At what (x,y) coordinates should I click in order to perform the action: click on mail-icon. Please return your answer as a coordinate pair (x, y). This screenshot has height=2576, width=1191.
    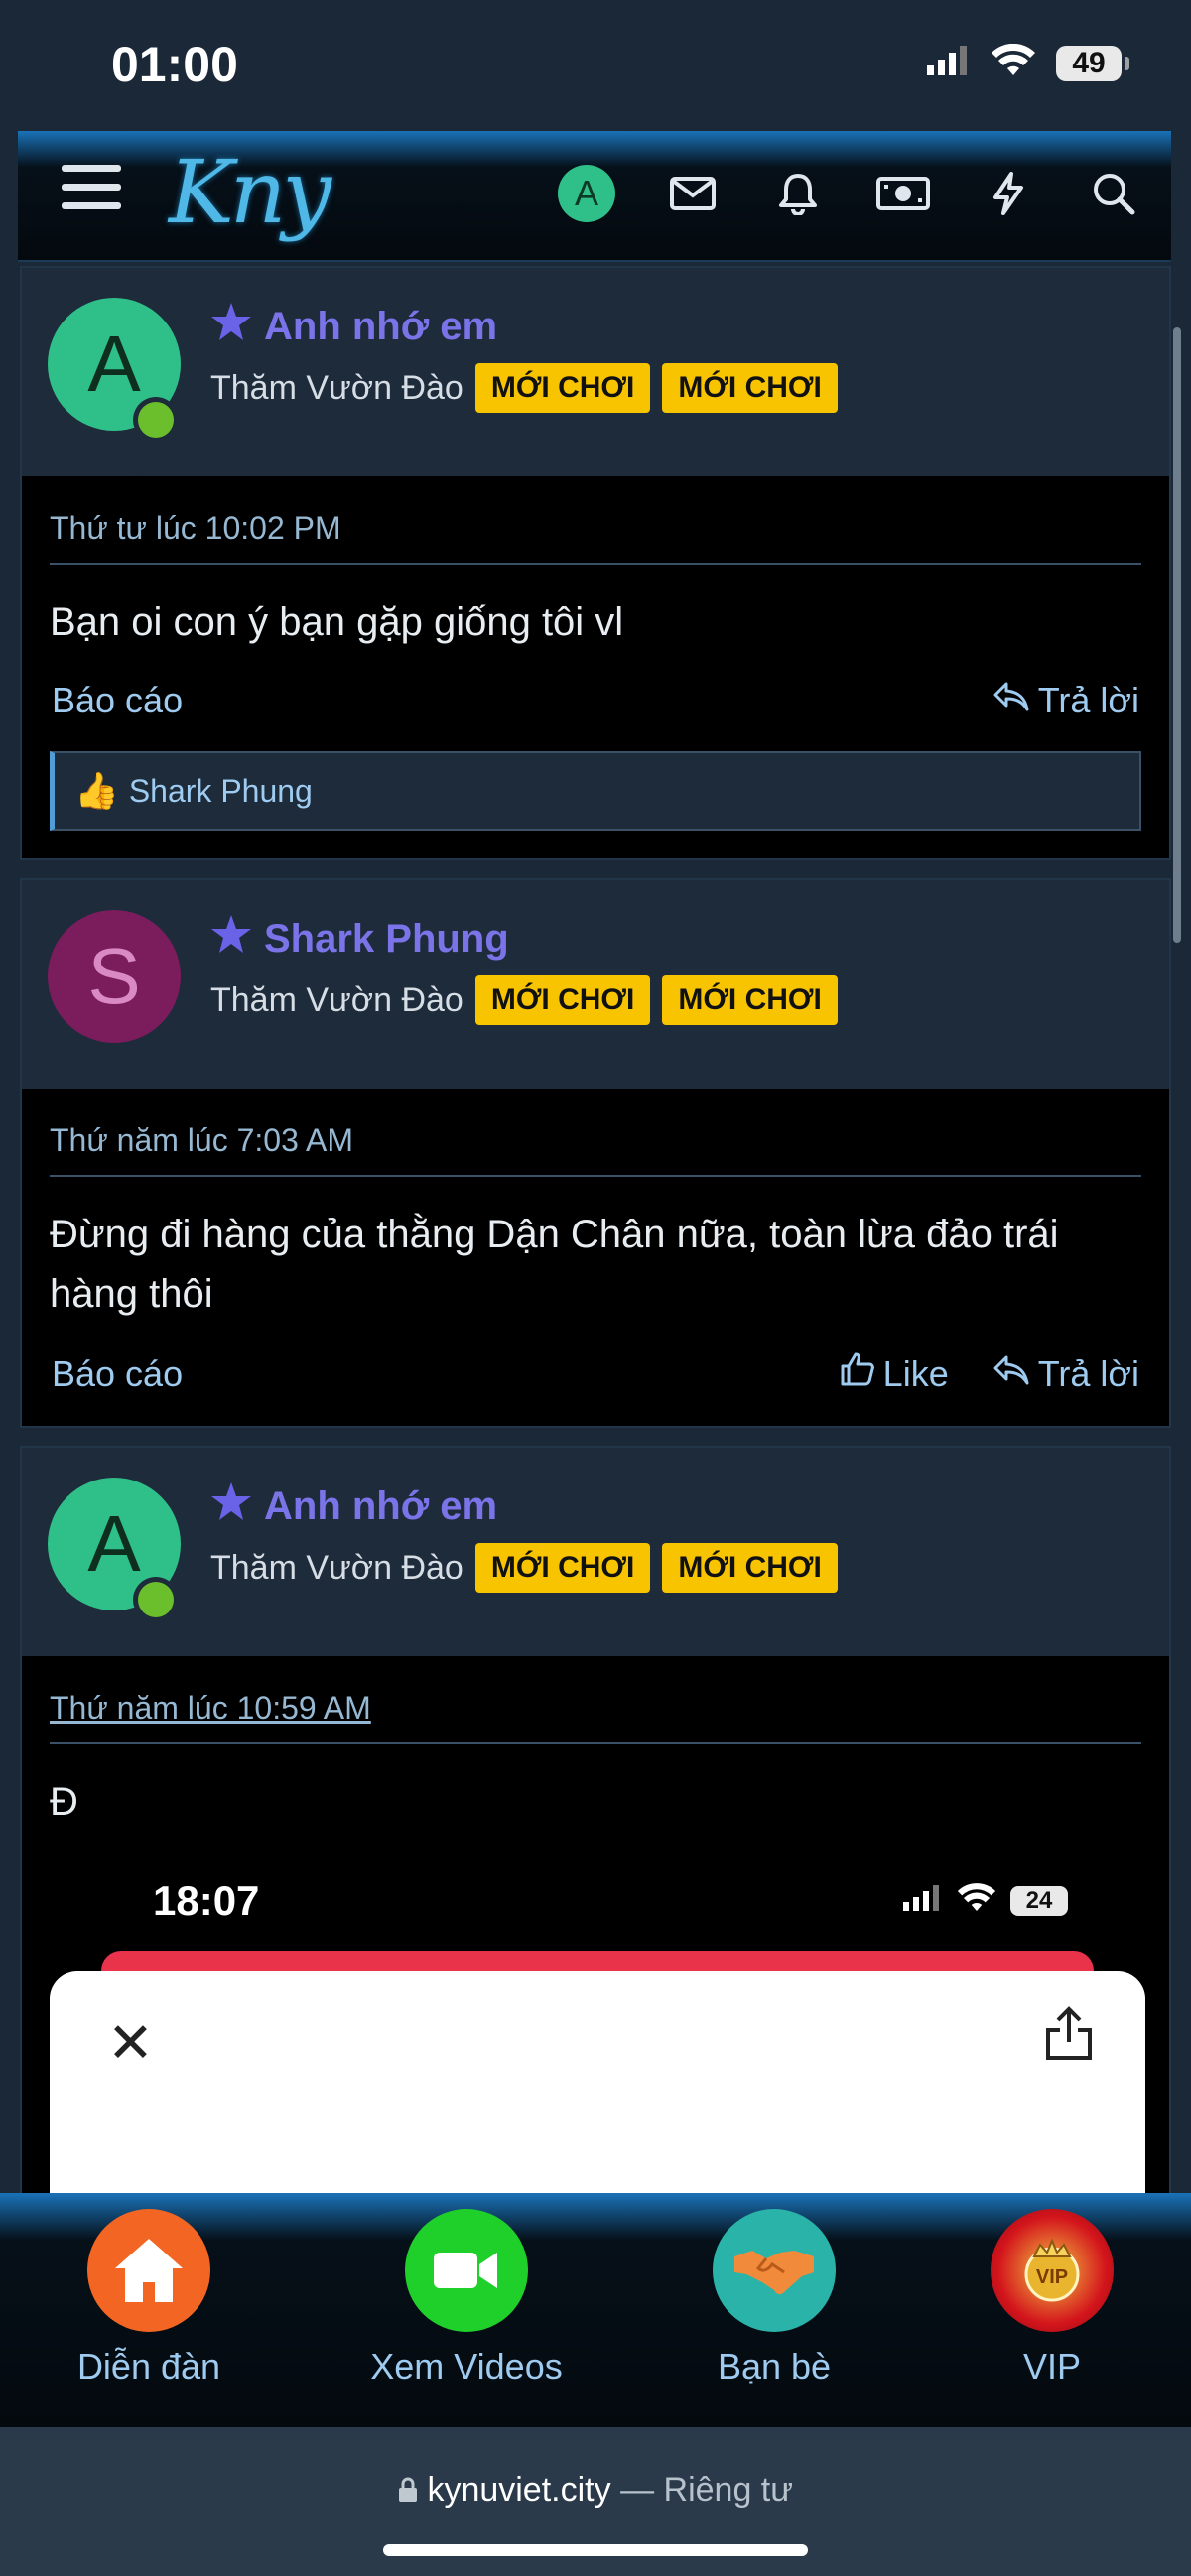
    Looking at the image, I should click on (693, 194).